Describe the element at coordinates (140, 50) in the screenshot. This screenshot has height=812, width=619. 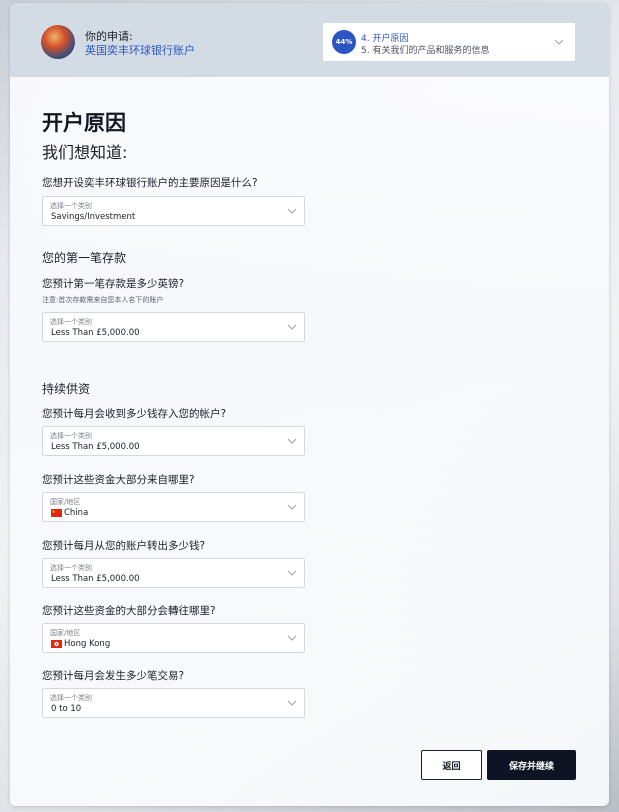
I see `application-name: 英国奕丰环球银行账户` at that location.